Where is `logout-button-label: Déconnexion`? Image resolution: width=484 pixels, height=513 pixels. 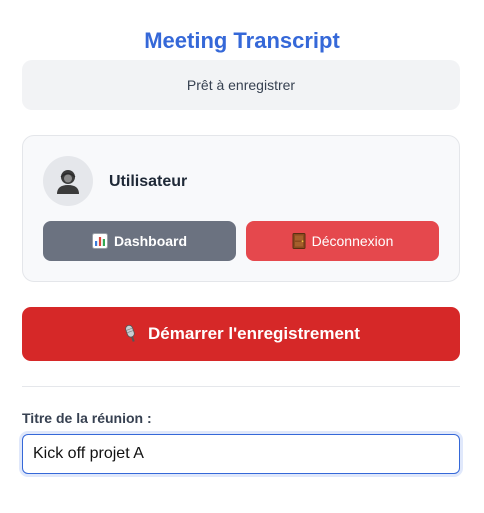
logout-button-label: Déconnexion is located at coordinates (352, 241).